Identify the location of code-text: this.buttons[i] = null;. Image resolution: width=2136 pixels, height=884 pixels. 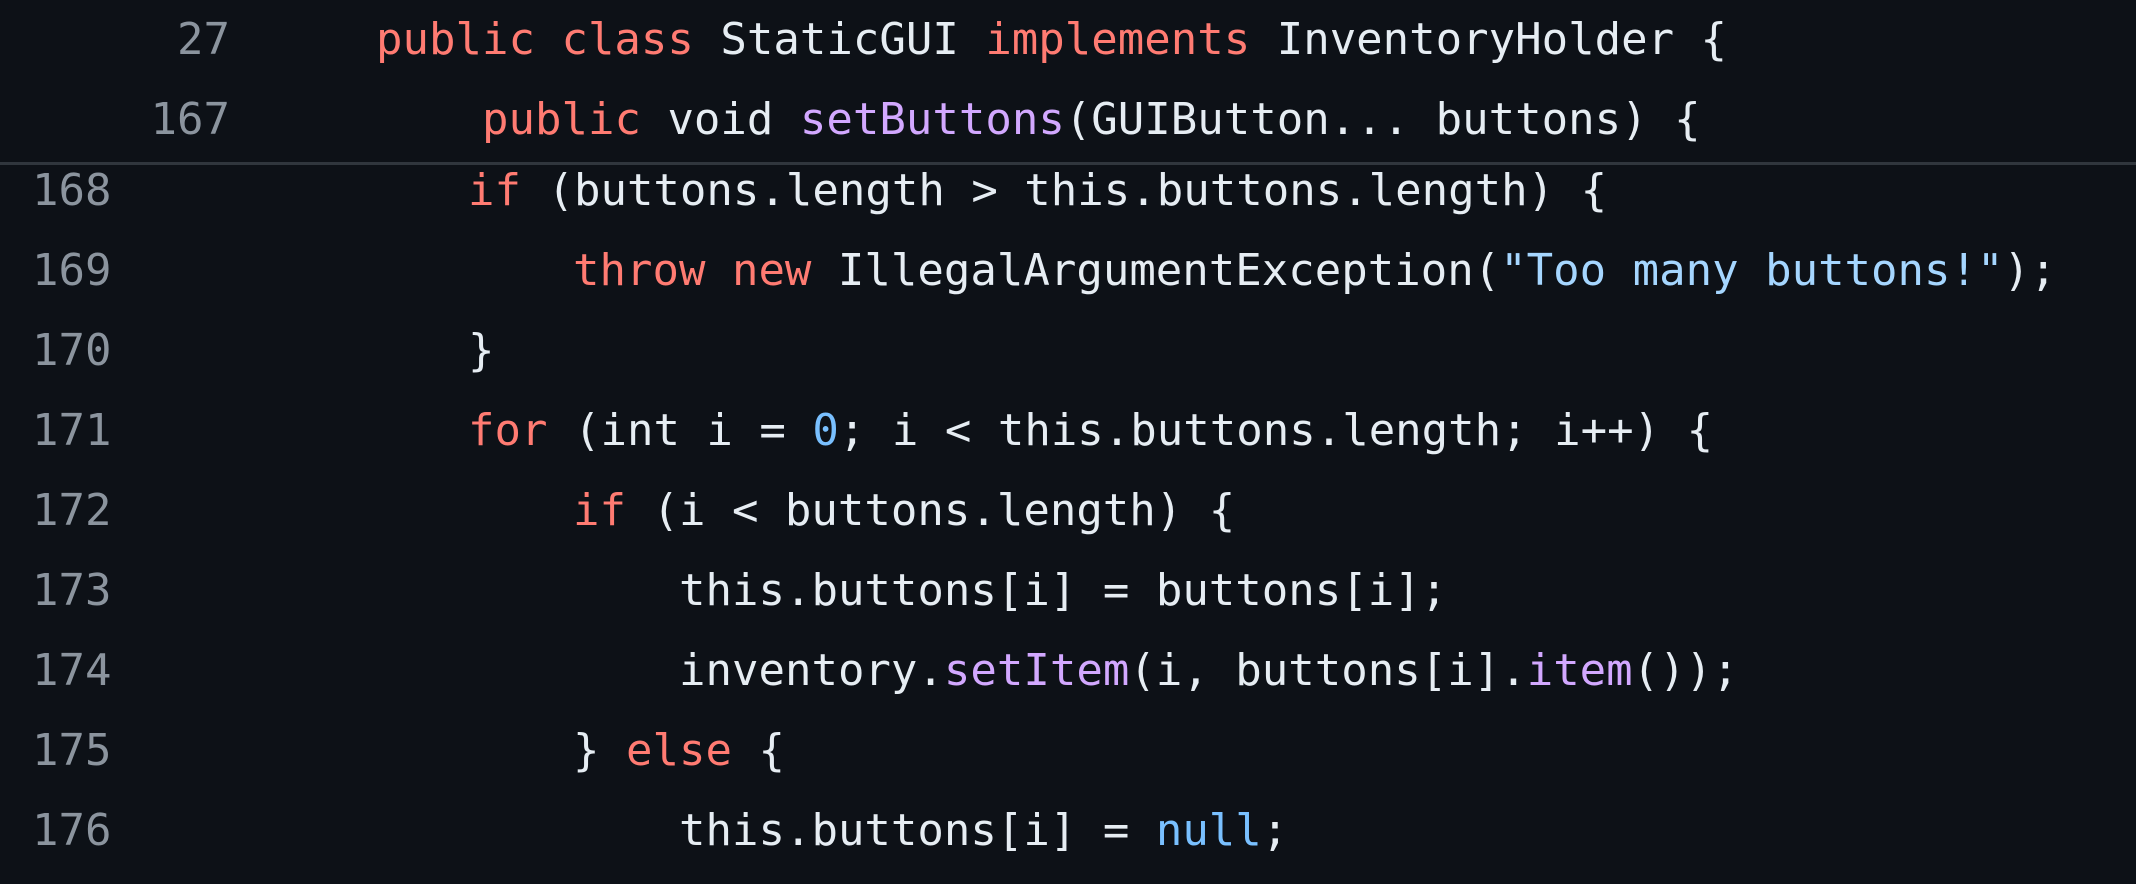
(983, 830).